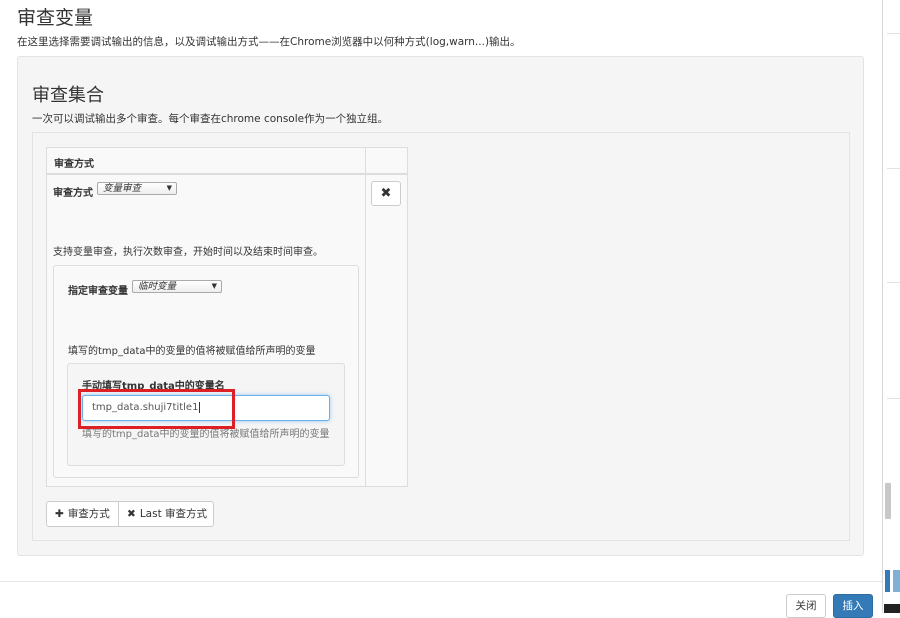  Describe the element at coordinates (173, 514) in the screenshot. I see `remove-last-label: Last 审查方式` at that location.